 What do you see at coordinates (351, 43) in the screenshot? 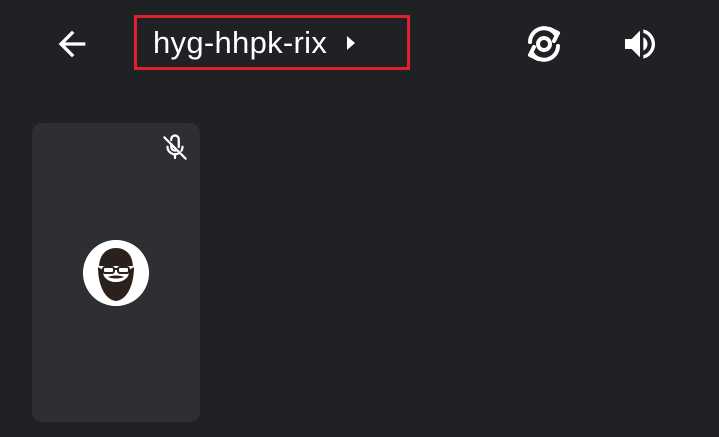
I see `caret-right-icon` at bounding box center [351, 43].